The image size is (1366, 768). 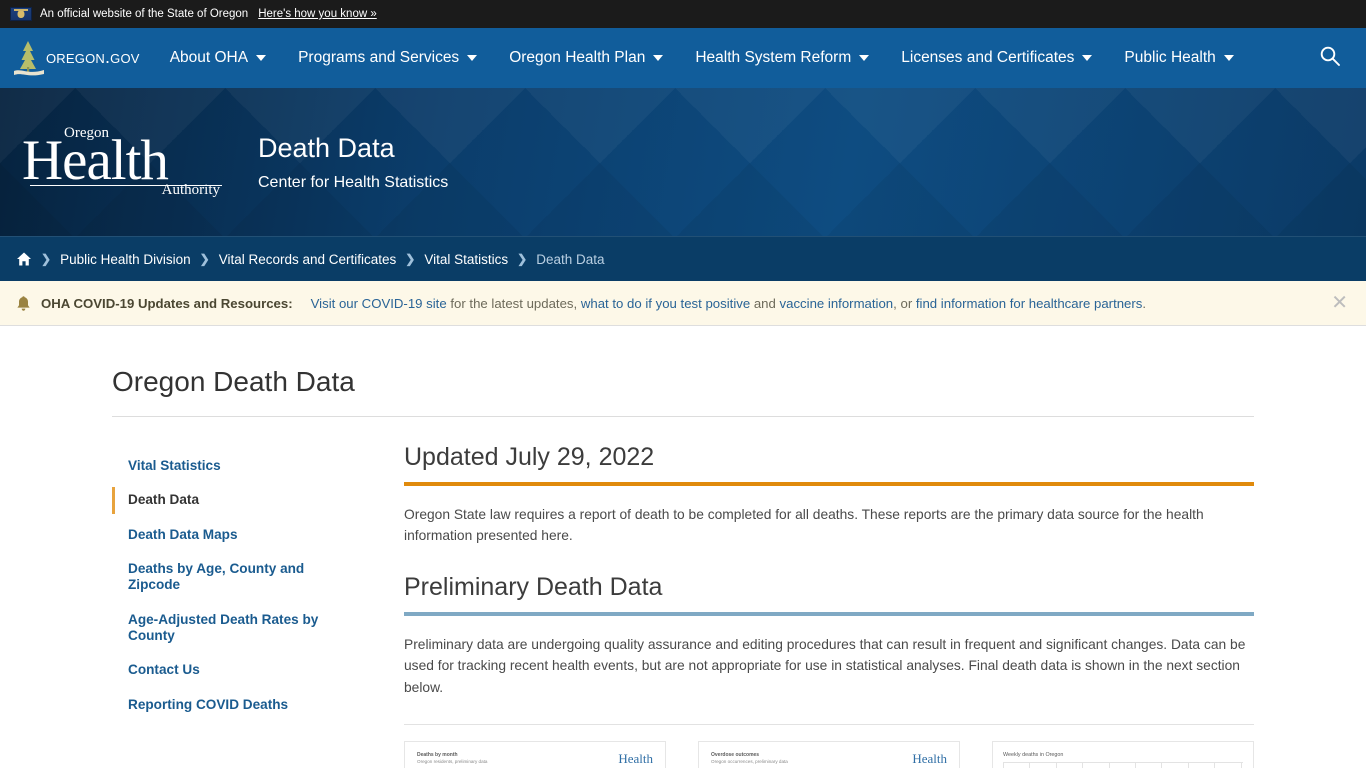 I want to click on orange-divider, so click(x=829, y=484).